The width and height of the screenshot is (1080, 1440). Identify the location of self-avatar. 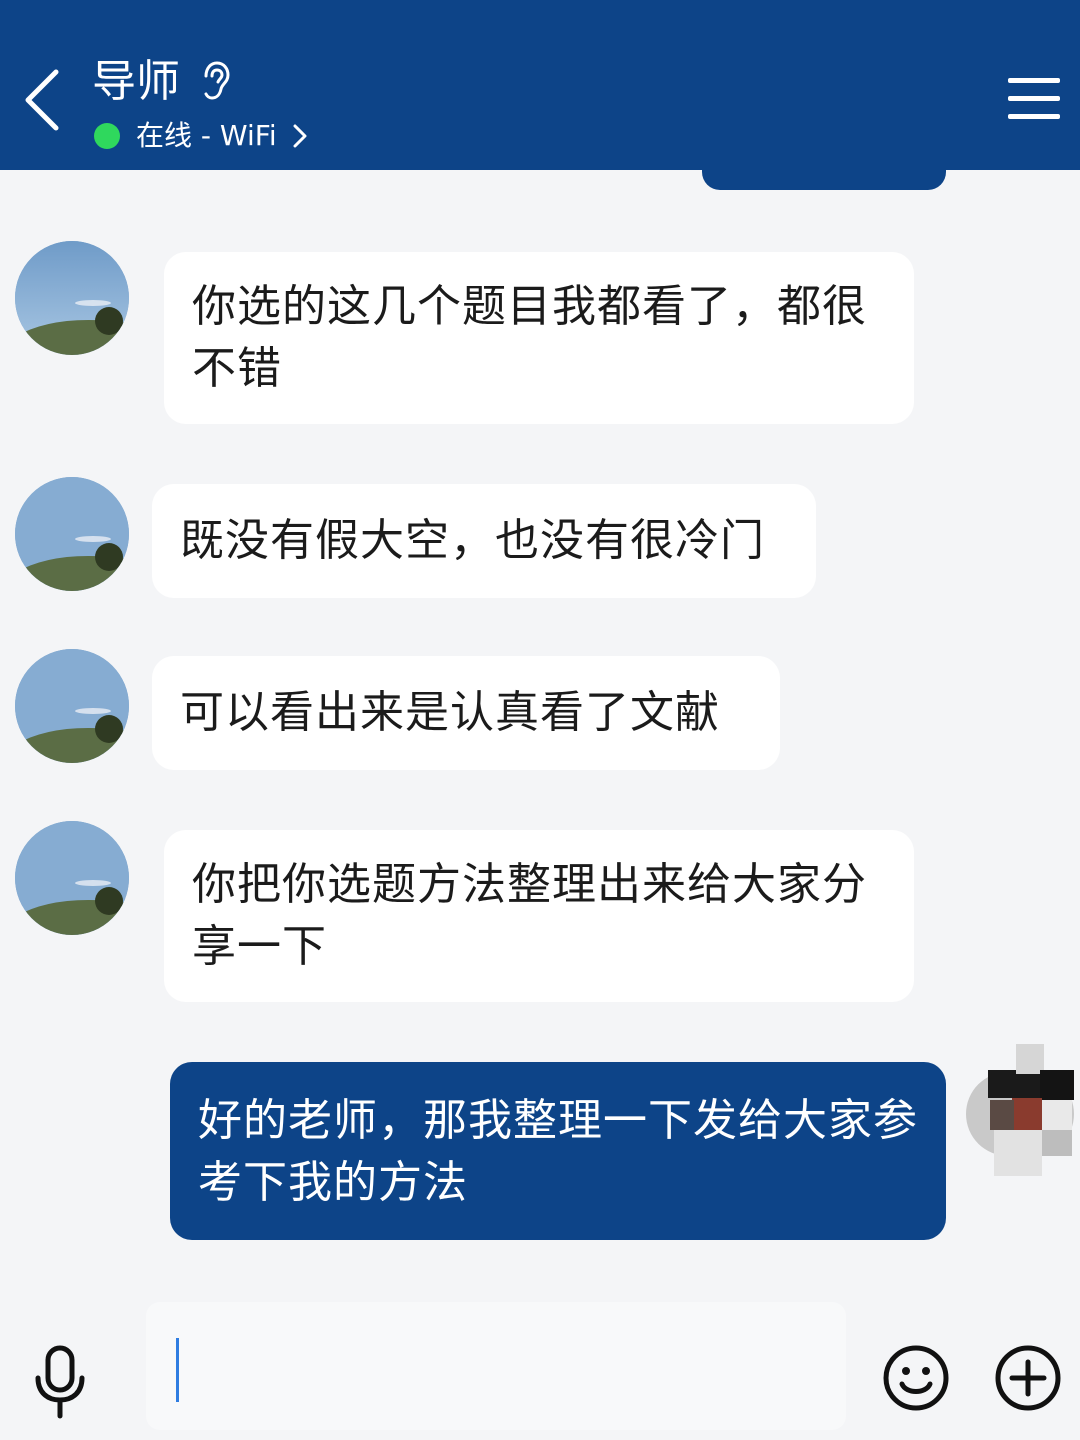
(1020, 1110).